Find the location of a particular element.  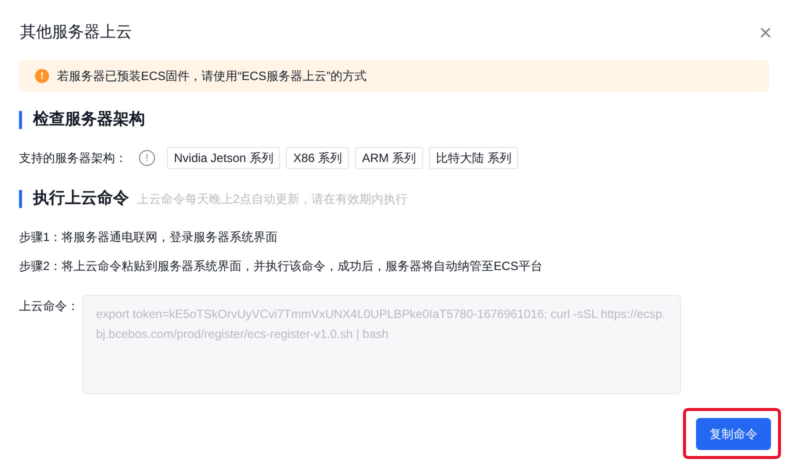

command-label: 上云命令： is located at coordinates (49, 306).